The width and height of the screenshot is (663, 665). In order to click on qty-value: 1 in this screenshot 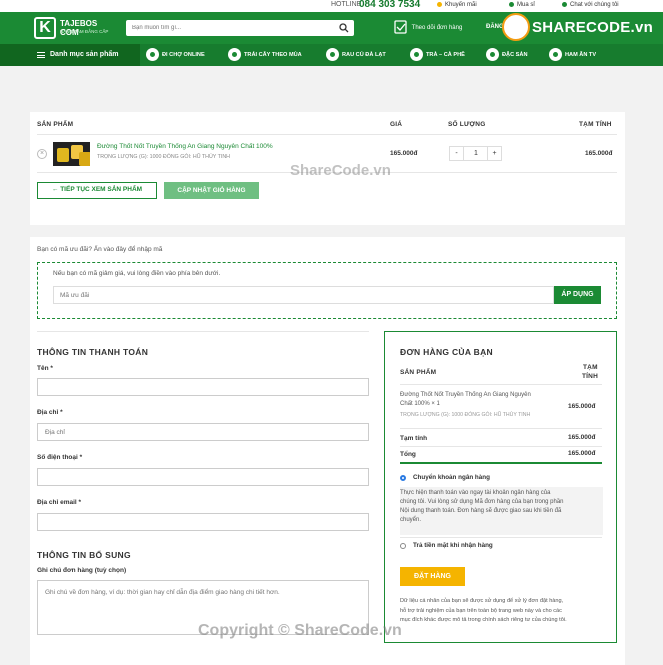, I will do `click(476, 153)`.